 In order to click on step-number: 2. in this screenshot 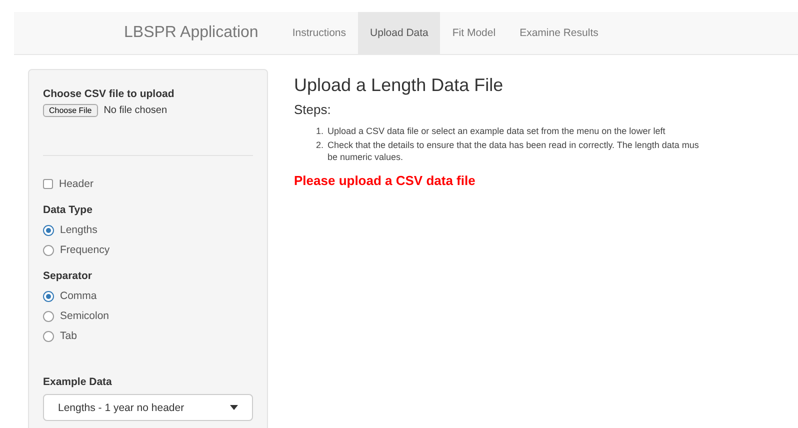, I will do `click(320, 145)`.